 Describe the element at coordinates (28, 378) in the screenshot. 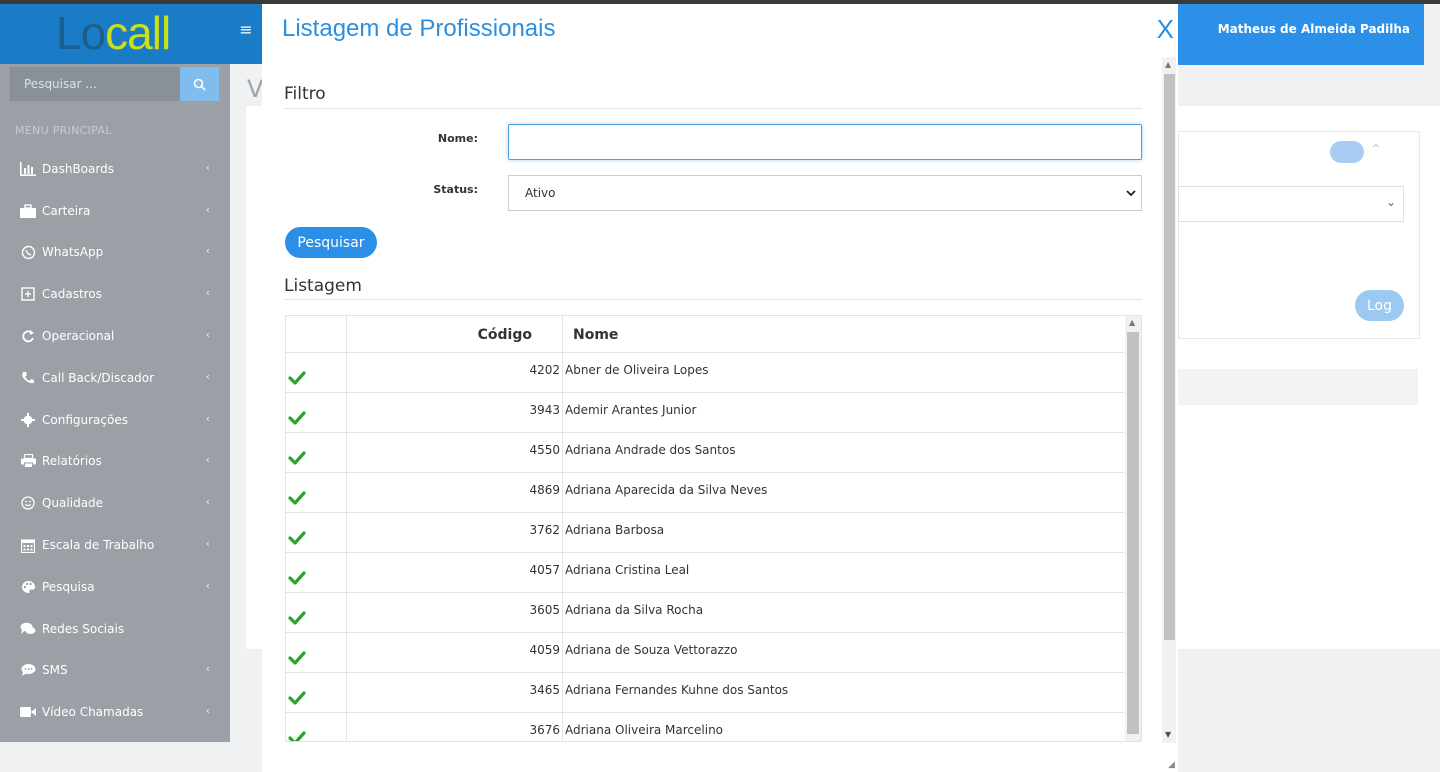

I see `phone-icon` at that location.